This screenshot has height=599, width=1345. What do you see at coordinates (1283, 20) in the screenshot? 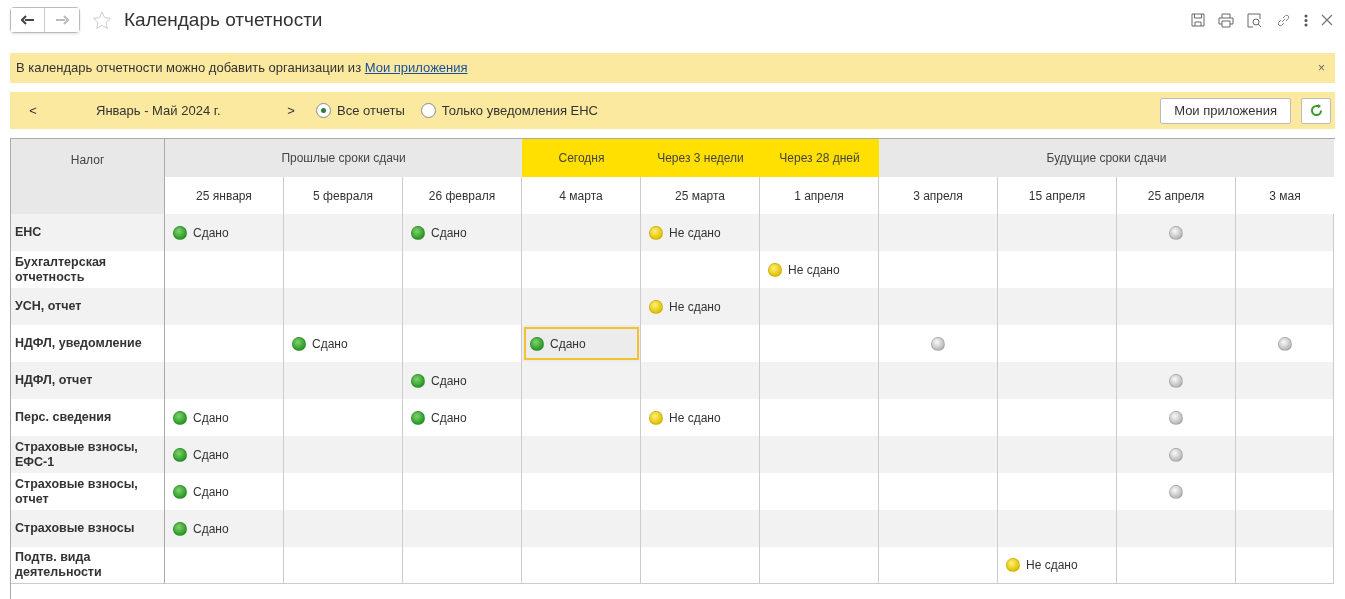
I see `link-icon` at bounding box center [1283, 20].